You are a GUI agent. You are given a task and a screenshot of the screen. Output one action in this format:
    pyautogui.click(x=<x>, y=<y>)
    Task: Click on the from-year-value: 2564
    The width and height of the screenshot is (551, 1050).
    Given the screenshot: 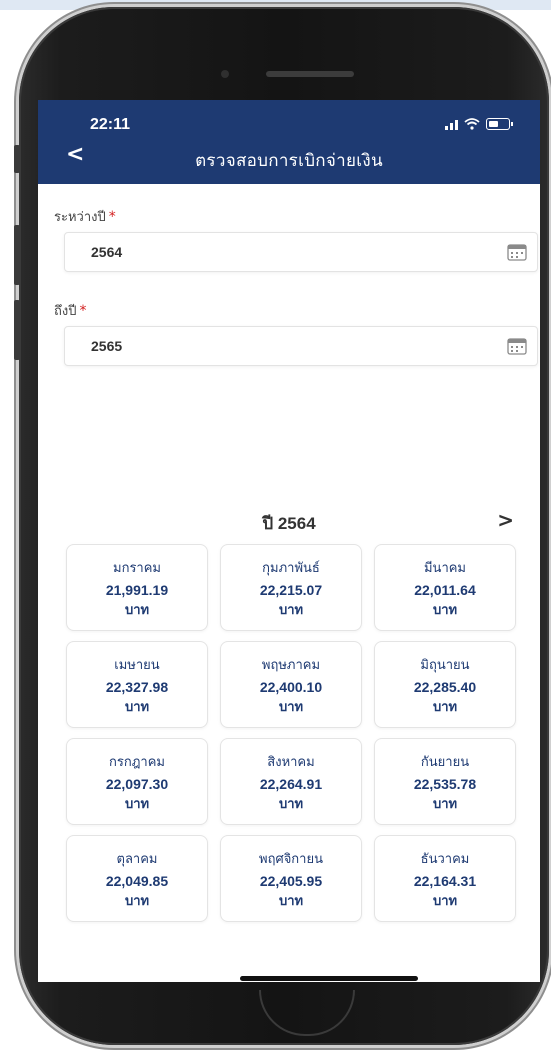 What is the action you would take?
    pyautogui.click(x=107, y=252)
    